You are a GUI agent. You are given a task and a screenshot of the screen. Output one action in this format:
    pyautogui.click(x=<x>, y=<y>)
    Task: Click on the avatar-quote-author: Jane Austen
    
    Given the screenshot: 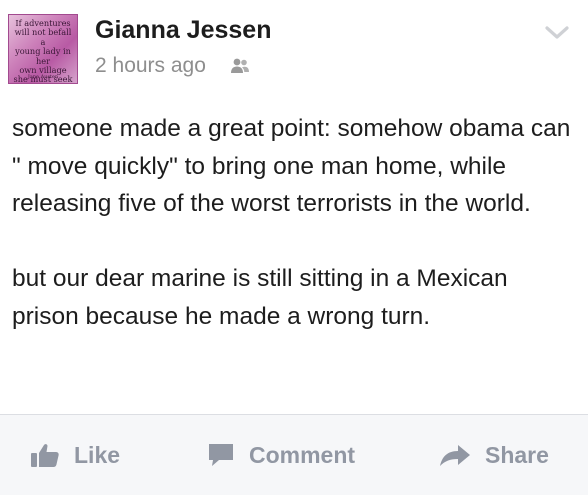 What is the action you would take?
    pyautogui.click(x=43, y=77)
    